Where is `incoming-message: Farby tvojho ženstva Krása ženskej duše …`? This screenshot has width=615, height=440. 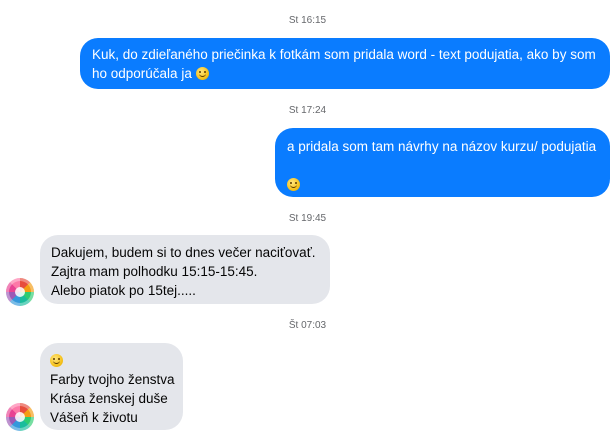 incoming-message: Farby tvojho ženstva Krása ženskej duše … is located at coordinates (111, 386).